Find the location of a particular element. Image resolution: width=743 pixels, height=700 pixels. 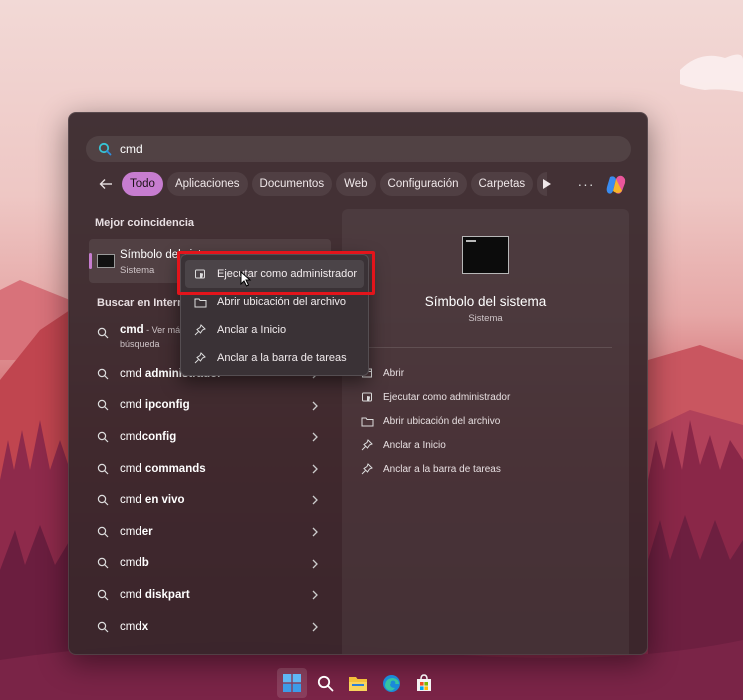

mouse-cursor-icon is located at coordinates (246, 279).